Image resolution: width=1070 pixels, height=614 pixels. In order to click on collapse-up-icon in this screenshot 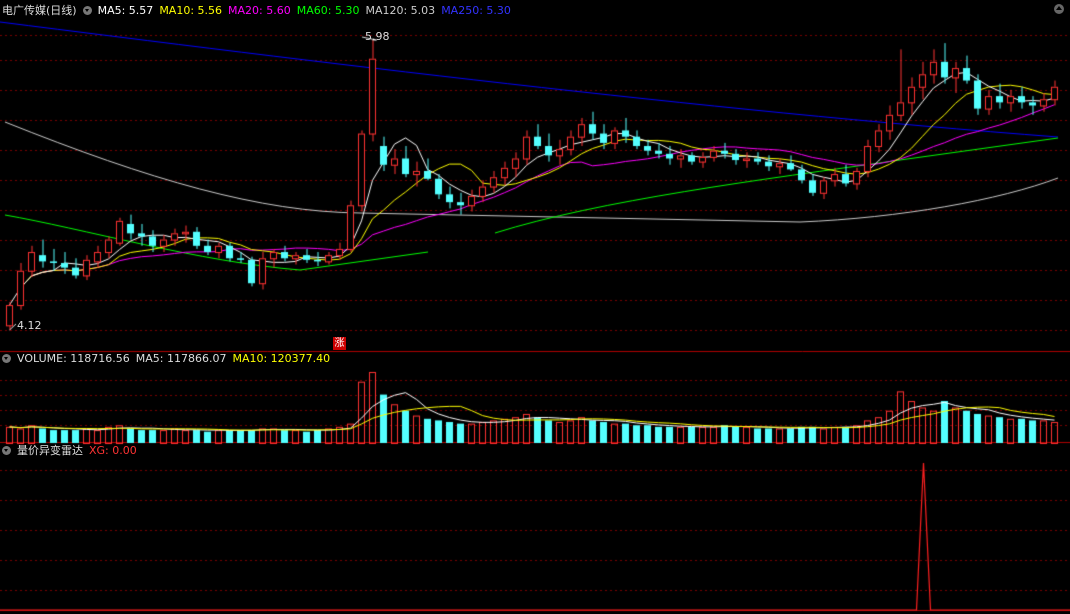, I will do `click(1059, 9)`.